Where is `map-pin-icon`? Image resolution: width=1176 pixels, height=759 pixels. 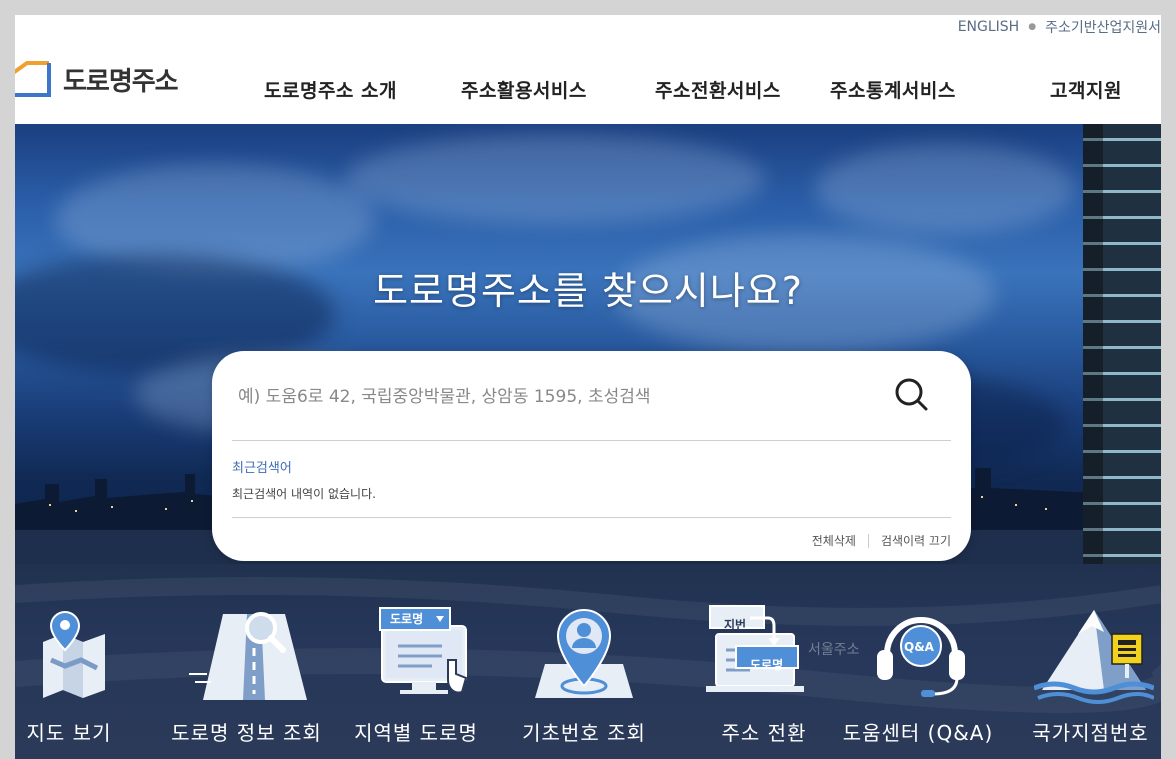
map-pin-icon is located at coordinates (74, 654).